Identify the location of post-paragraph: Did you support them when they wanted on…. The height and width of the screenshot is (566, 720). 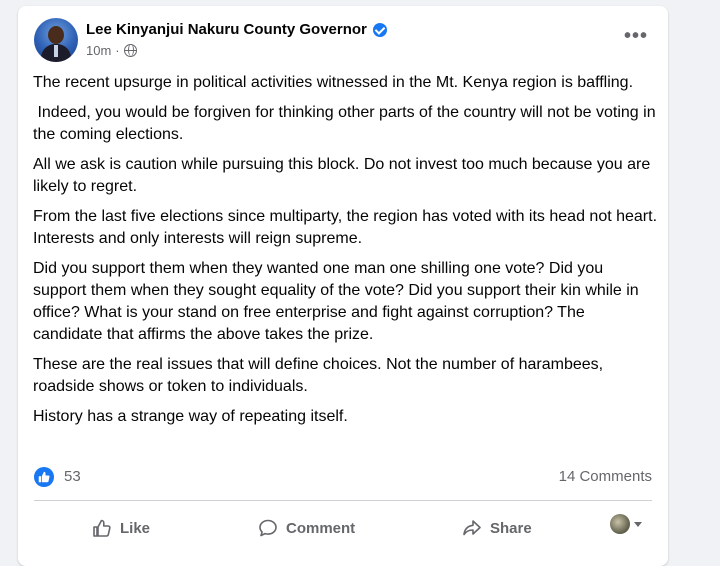
(336, 301).